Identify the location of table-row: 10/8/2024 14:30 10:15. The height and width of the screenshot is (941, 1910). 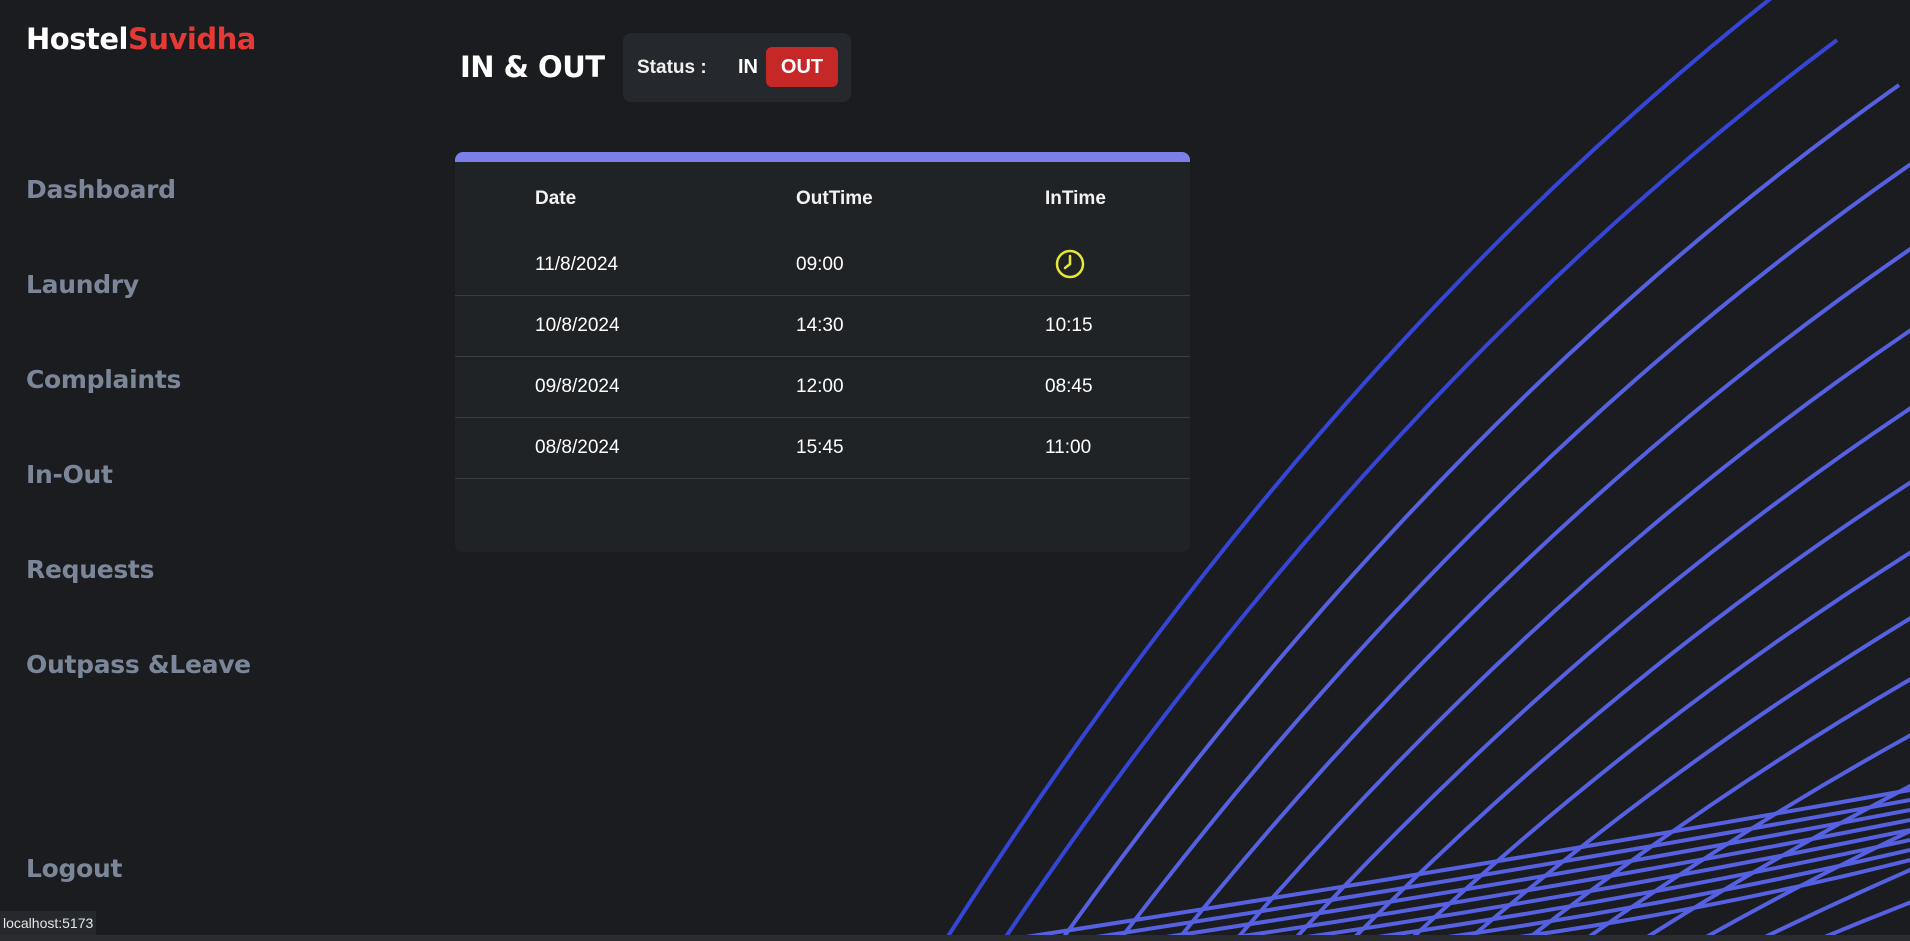
(822, 326).